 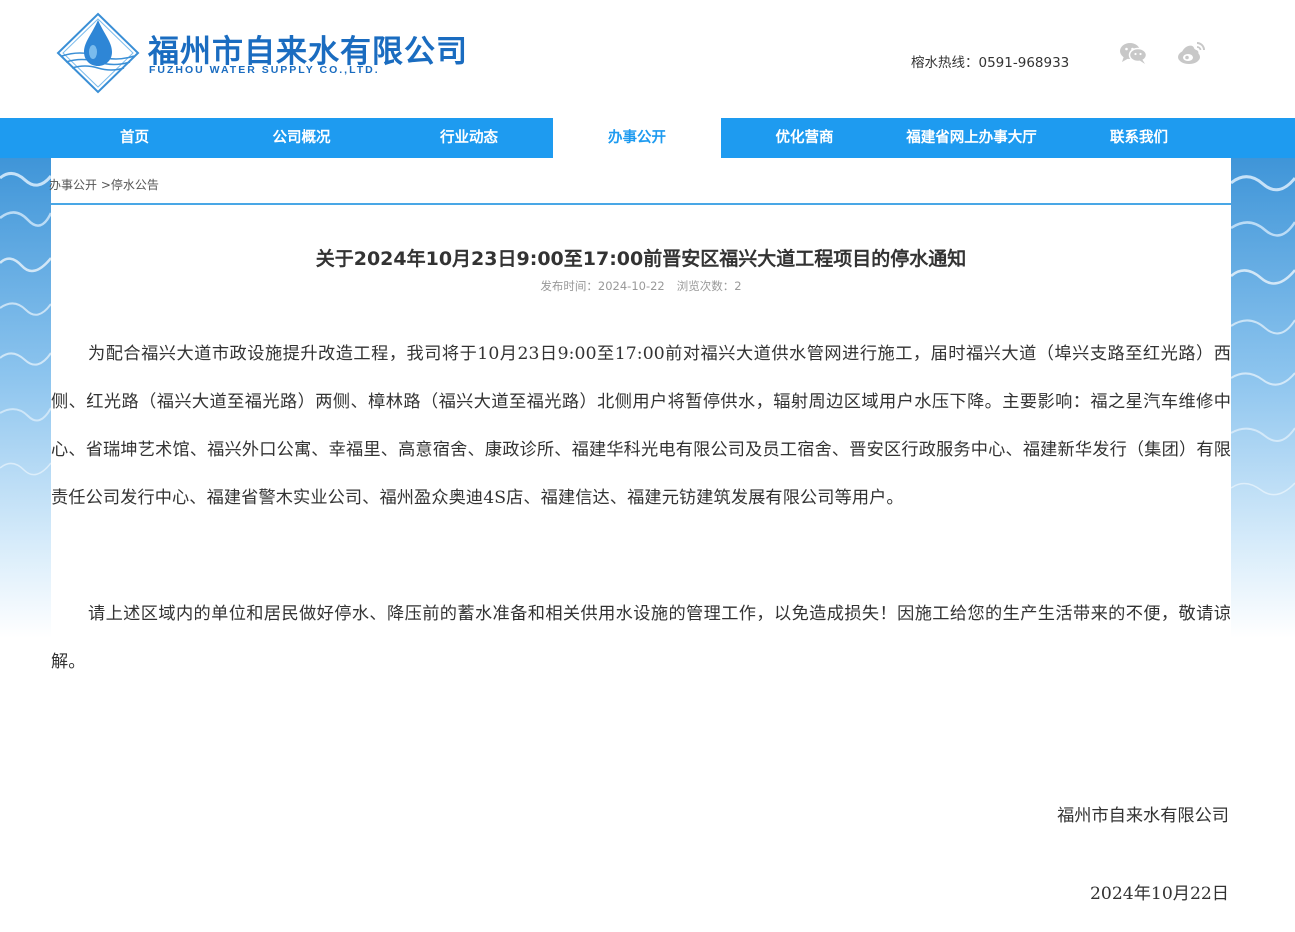 I want to click on company-name-en: FUZHOU WATER SUPPLY CO.,LTD., so click(x=264, y=70).